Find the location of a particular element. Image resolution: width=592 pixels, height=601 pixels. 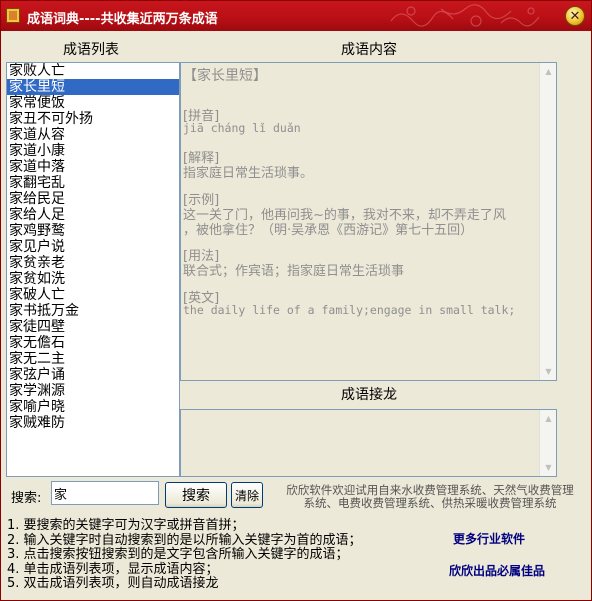

list-item: 家鸡野鹜 is located at coordinates (93, 231).